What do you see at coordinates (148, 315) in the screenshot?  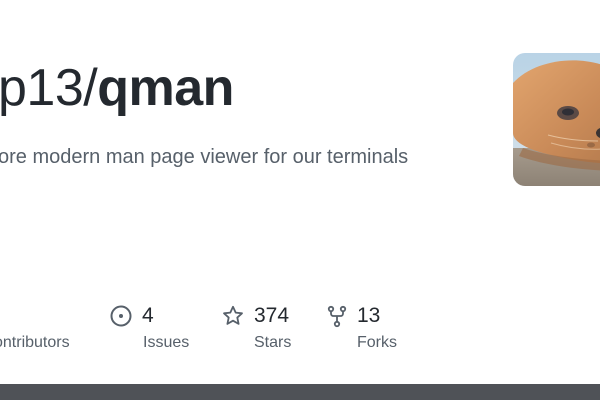 I see `issues-count: 4` at bounding box center [148, 315].